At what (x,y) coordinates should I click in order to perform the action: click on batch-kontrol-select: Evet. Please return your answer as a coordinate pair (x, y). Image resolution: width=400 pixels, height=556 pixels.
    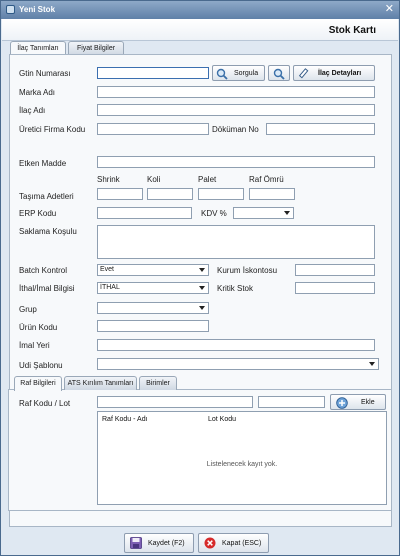
    Looking at the image, I should click on (153, 270).